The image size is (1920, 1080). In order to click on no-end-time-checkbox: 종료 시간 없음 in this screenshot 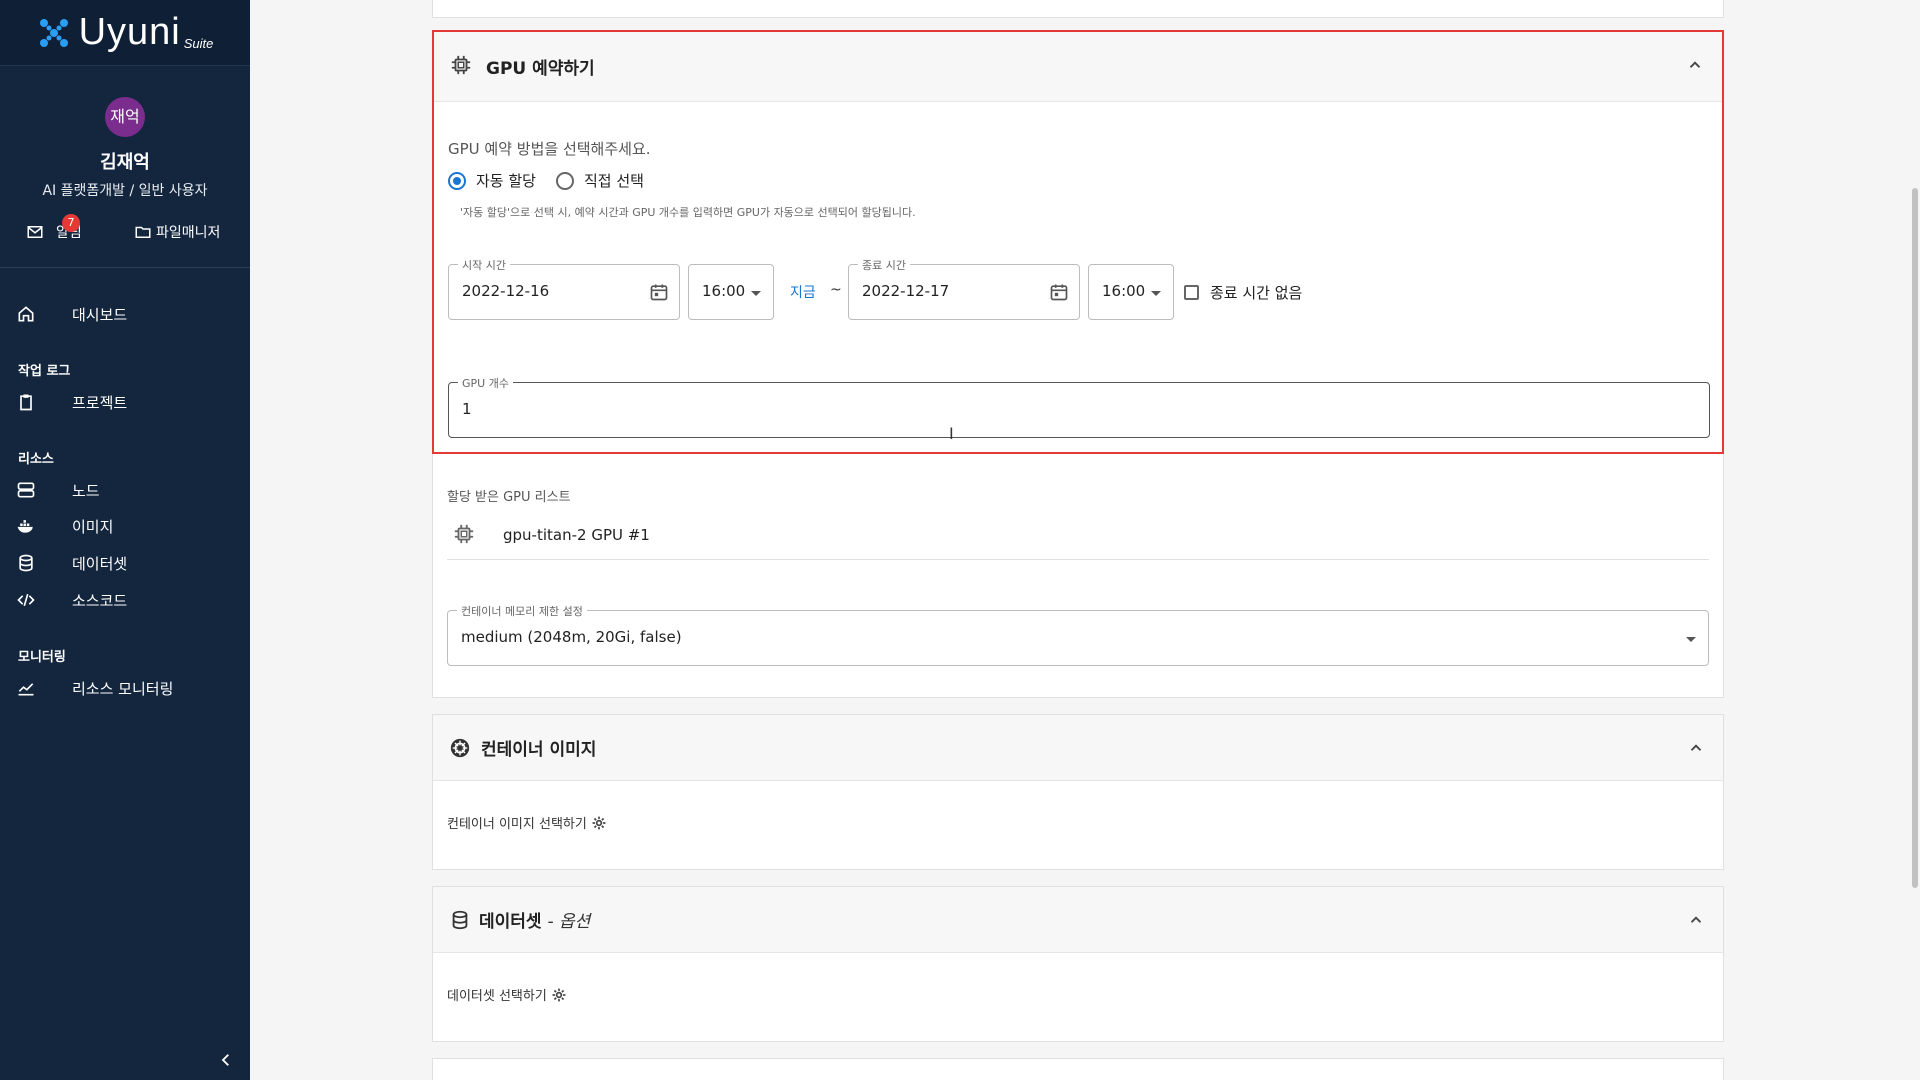, I will do `click(1243, 292)`.